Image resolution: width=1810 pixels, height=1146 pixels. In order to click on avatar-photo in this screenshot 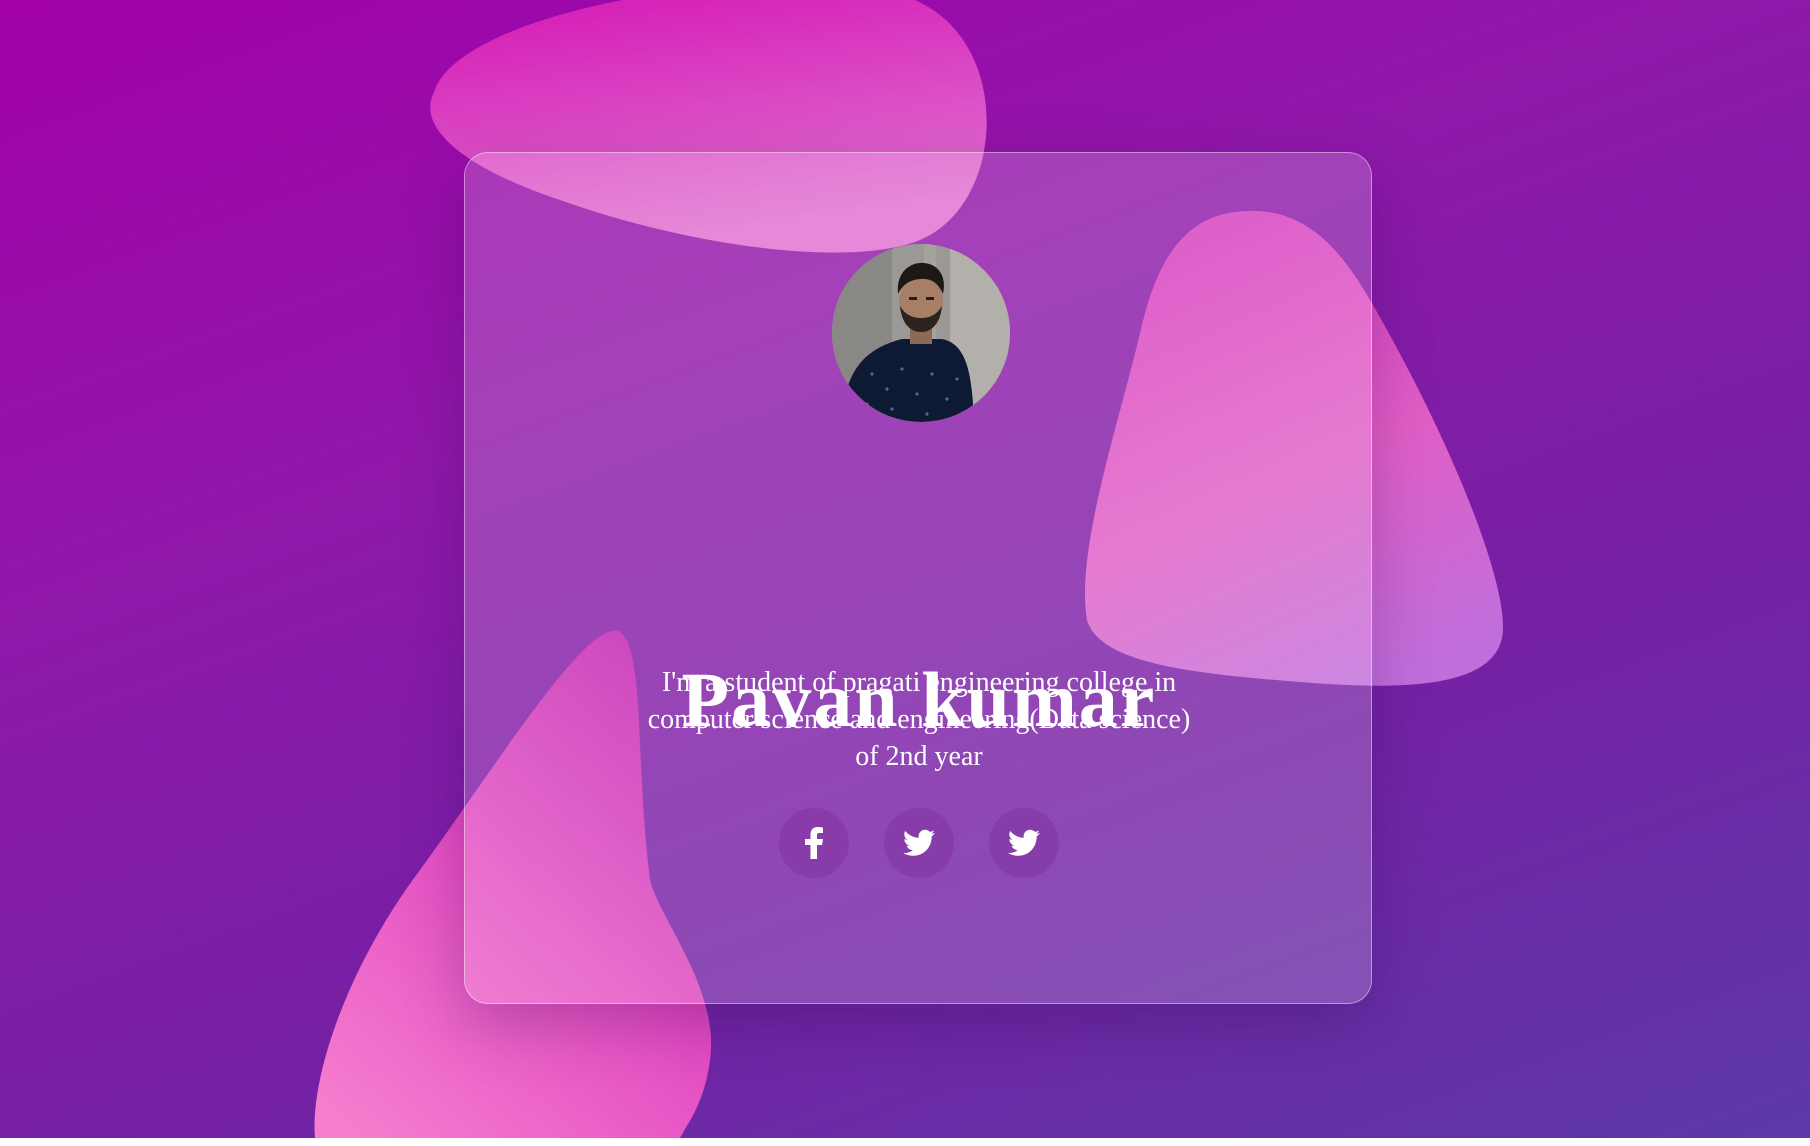, I will do `click(921, 333)`.